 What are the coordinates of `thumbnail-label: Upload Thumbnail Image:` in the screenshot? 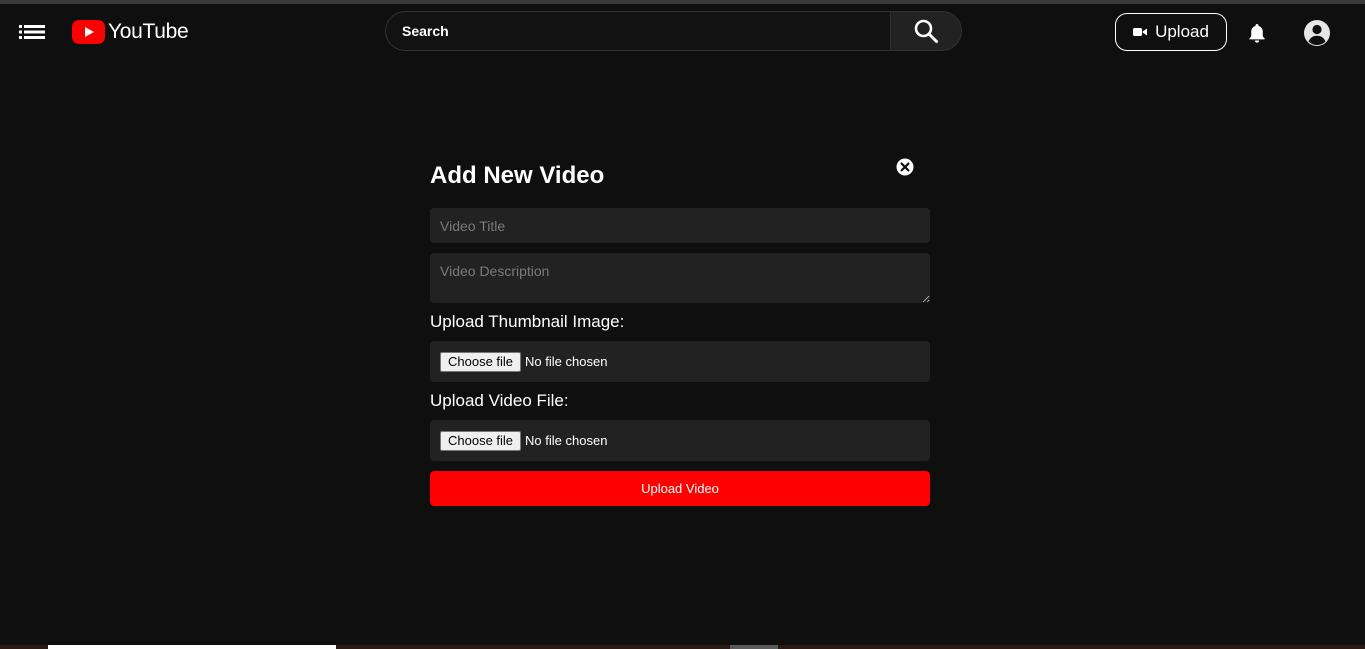 It's located at (527, 321).